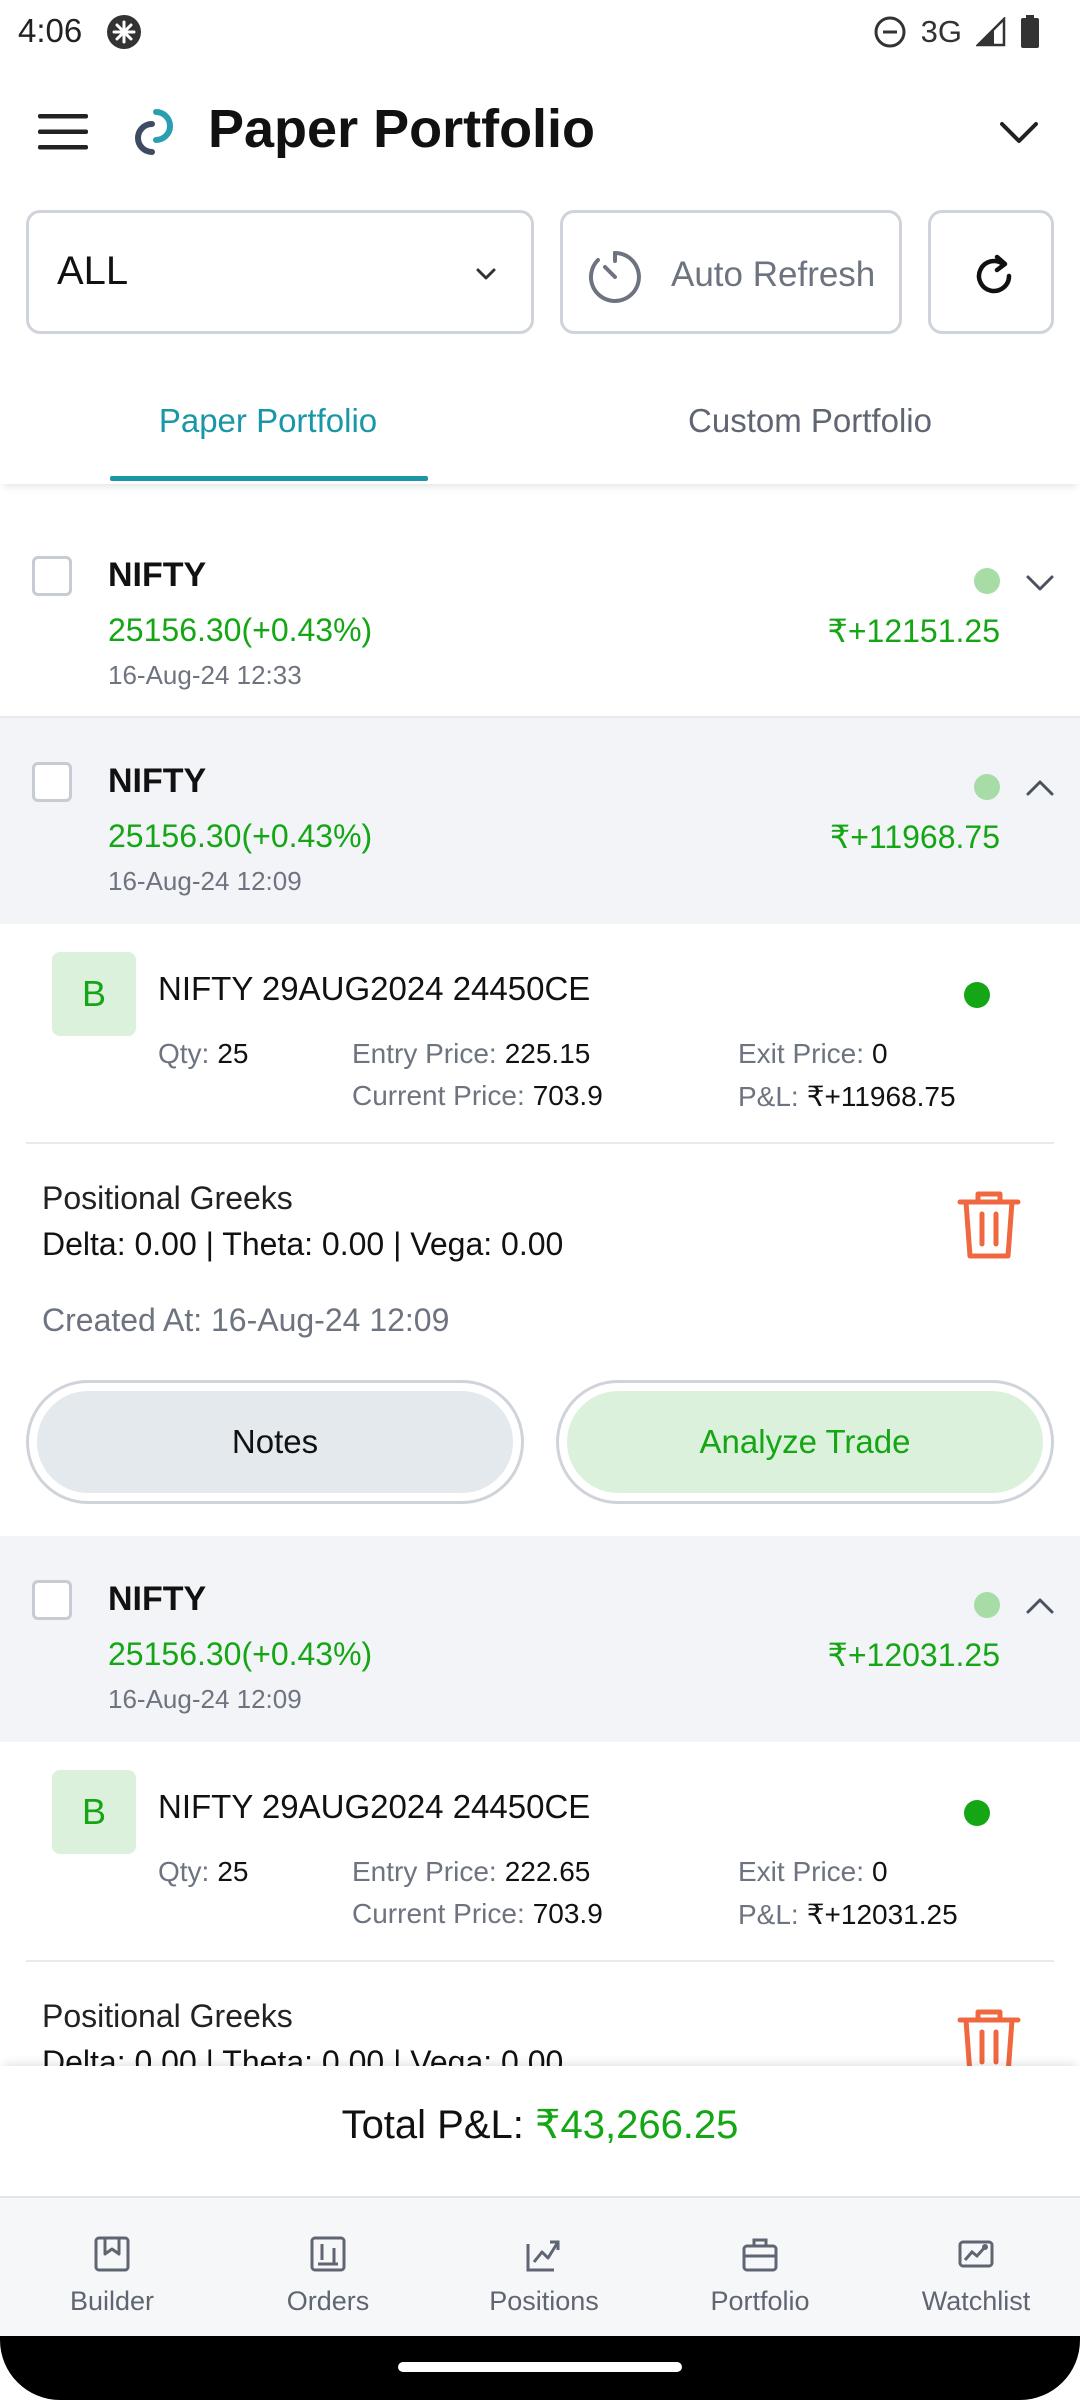 The height and width of the screenshot is (2400, 1080). I want to click on leg-pnl: P&L: ₹+11968.75, so click(847, 1096).